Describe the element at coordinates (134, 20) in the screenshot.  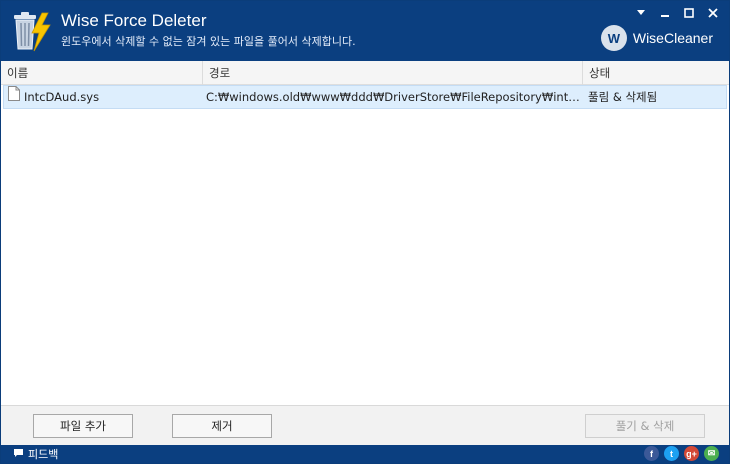
I see `app-title: Wise Force Deleter` at that location.